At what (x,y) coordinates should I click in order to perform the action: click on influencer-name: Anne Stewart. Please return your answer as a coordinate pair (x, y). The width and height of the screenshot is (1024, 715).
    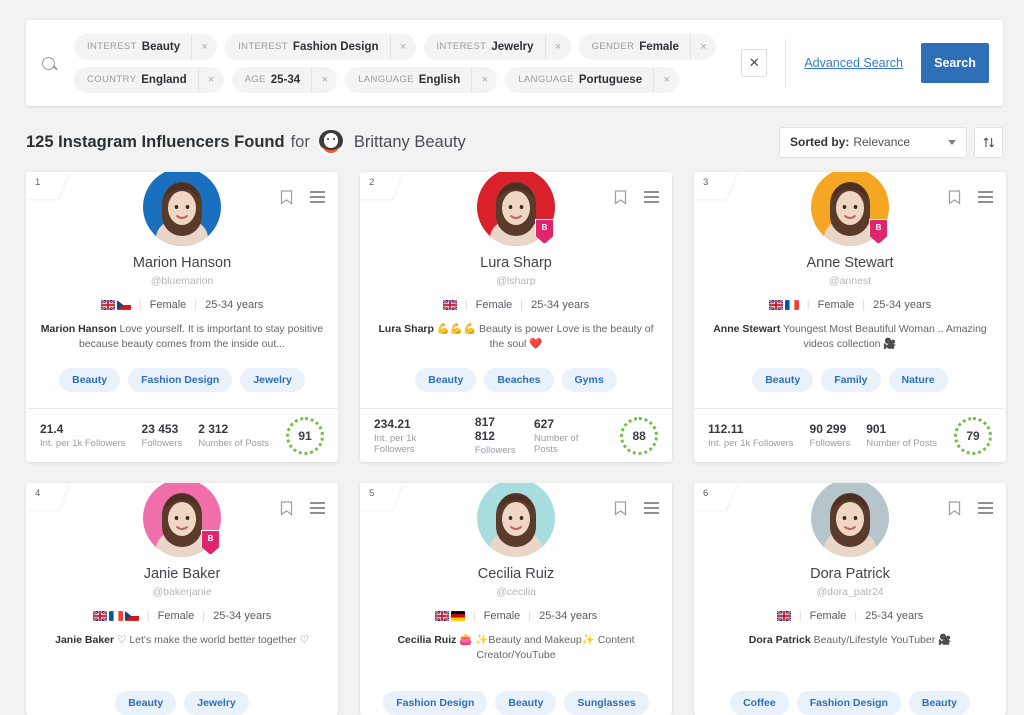
    Looking at the image, I should click on (850, 263).